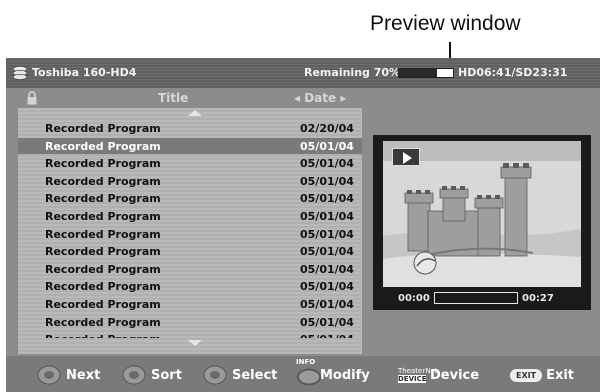 The image size is (605, 392). What do you see at coordinates (455, 375) in the screenshot?
I see `device-label: Device` at bounding box center [455, 375].